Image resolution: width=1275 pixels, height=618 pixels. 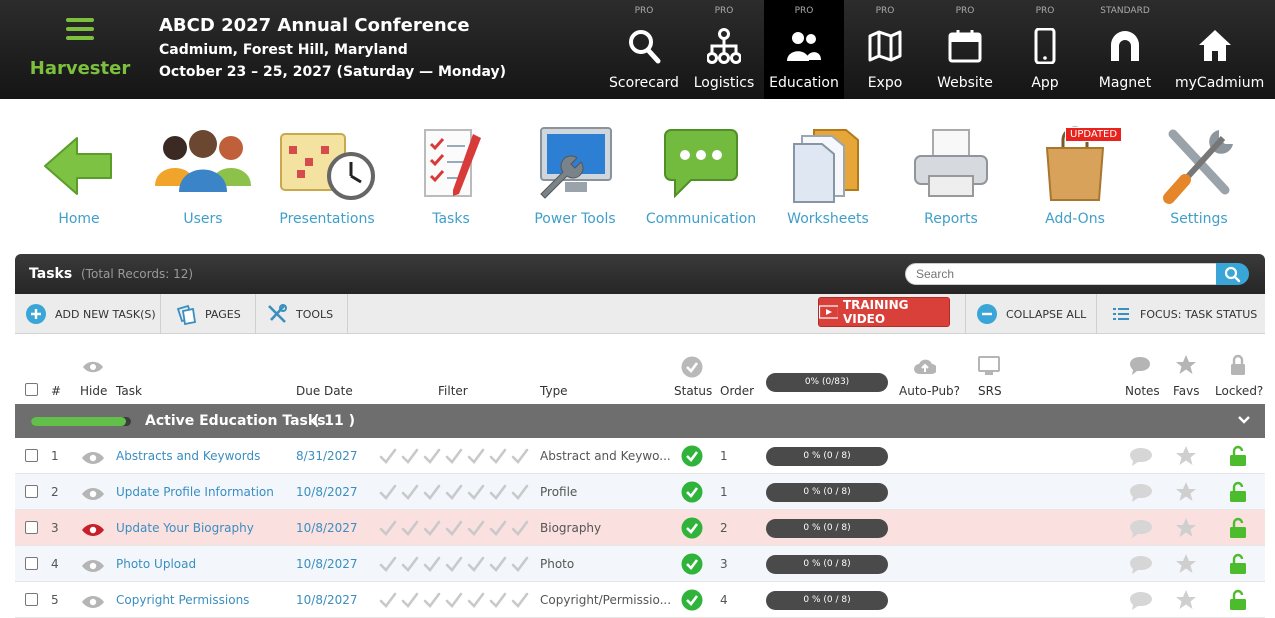 What do you see at coordinates (93, 391) in the screenshot?
I see `col-hide: Hide` at bounding box center [93, 391].